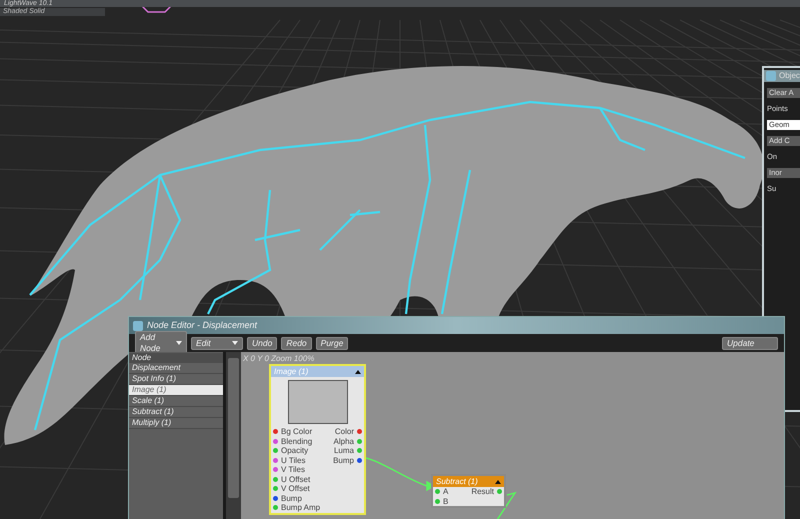 Image resolution: width=800 pixels, height=519 pixels. What do you see at coordinates (293, 460) in the screenshot?
I see `port-label: U Tiles` at bounding box center [293, 460].